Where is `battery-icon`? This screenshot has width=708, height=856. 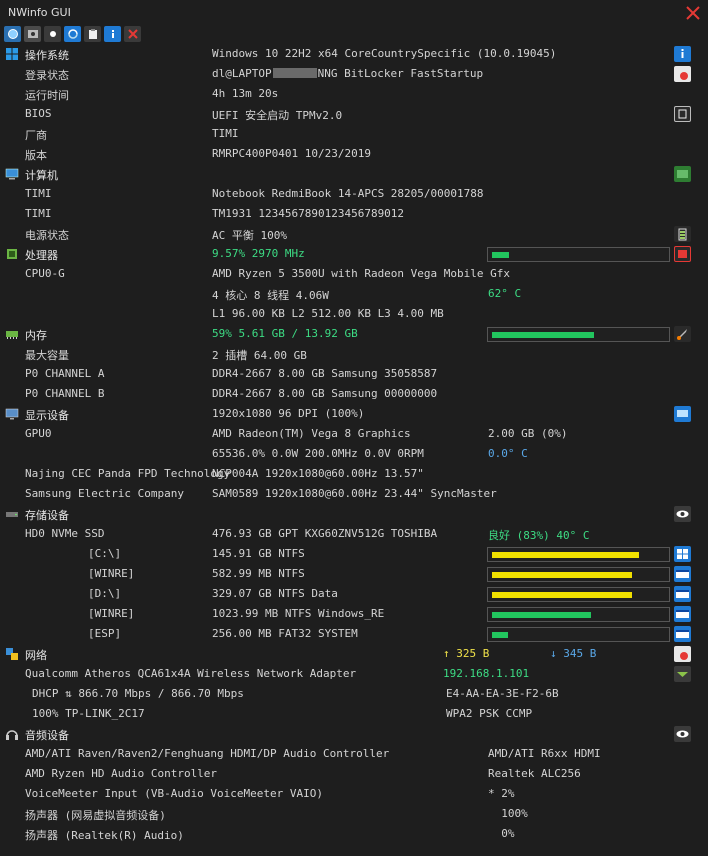
battery-icon is located at coordinates (682, 234).